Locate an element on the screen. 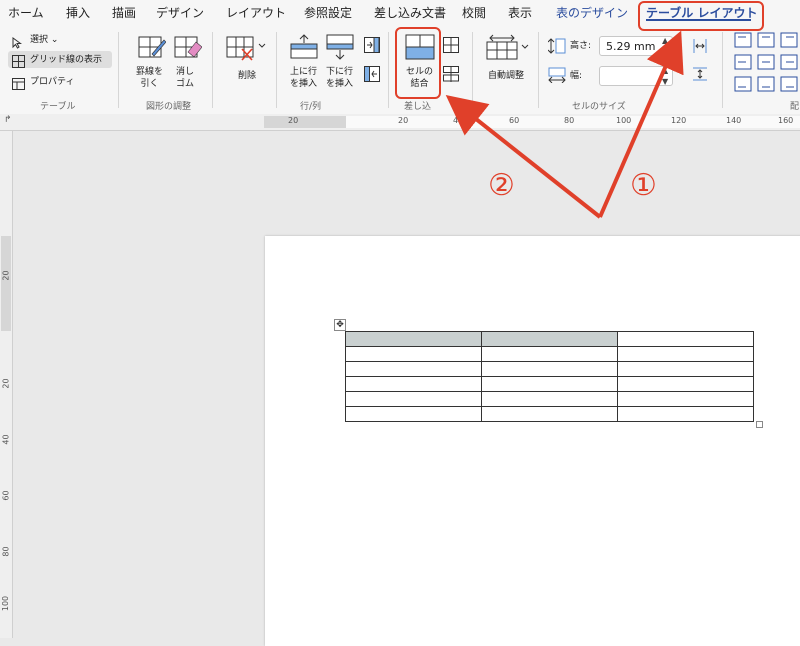 This screenshot has height=646, width=800. step-1-marker: ① is located at coordinates (643, 185).